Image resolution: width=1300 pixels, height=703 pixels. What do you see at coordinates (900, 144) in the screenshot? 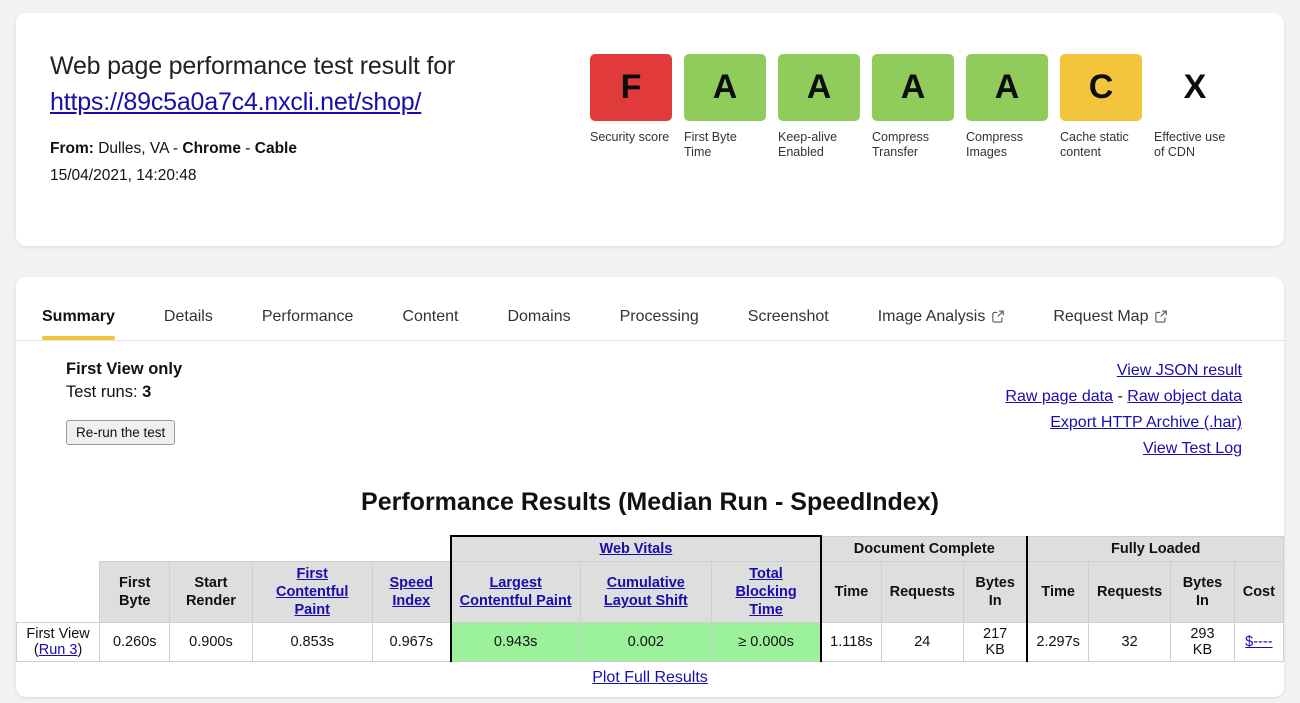
I see `grade-label: Compress Transfer` at bounding box center [900, 144].